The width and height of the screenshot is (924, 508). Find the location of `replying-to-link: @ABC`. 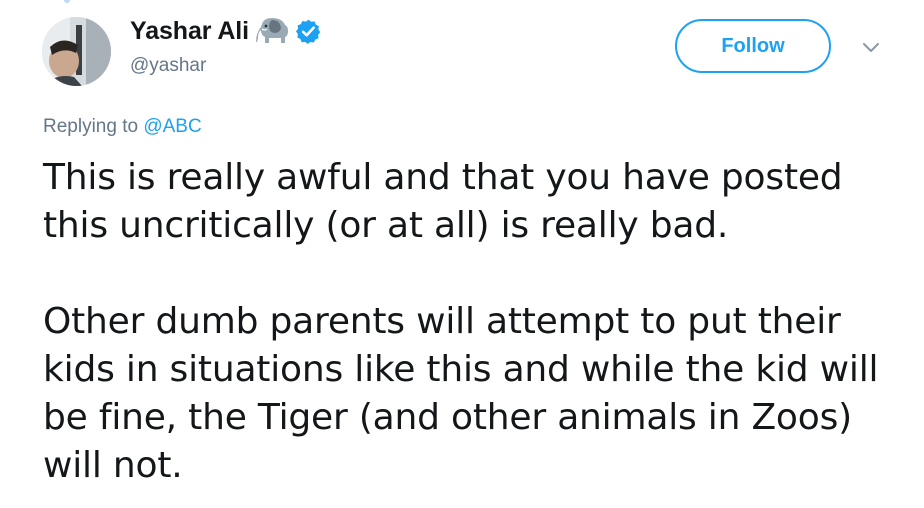

replying-to-link: @ABC is located at coordinates (172, 126).